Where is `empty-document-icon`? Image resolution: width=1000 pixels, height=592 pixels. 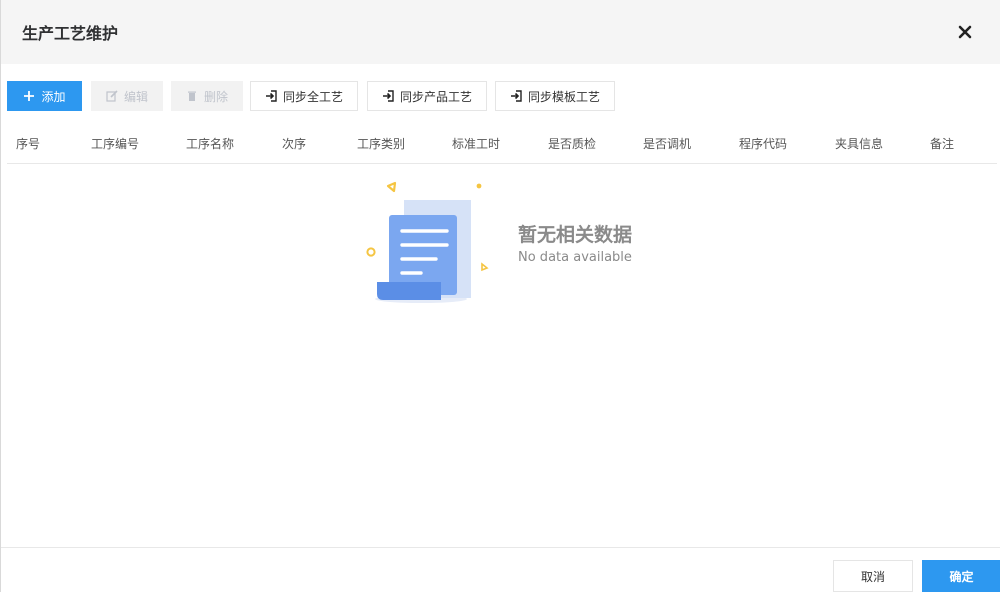
empty-document-icon is located at coordinates (427, 242).